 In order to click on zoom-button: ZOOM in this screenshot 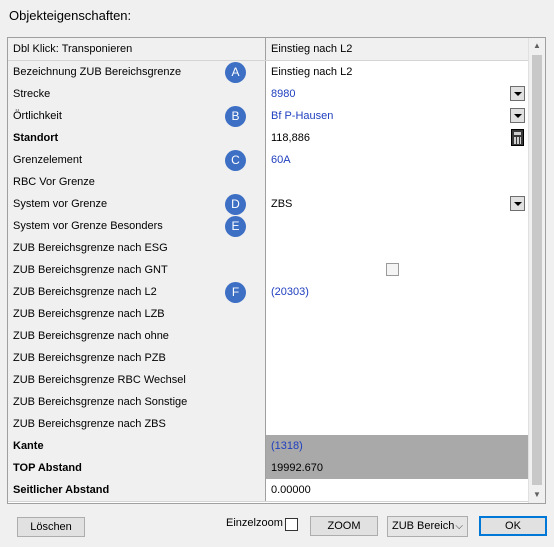, I will do `click(344, 526)`.